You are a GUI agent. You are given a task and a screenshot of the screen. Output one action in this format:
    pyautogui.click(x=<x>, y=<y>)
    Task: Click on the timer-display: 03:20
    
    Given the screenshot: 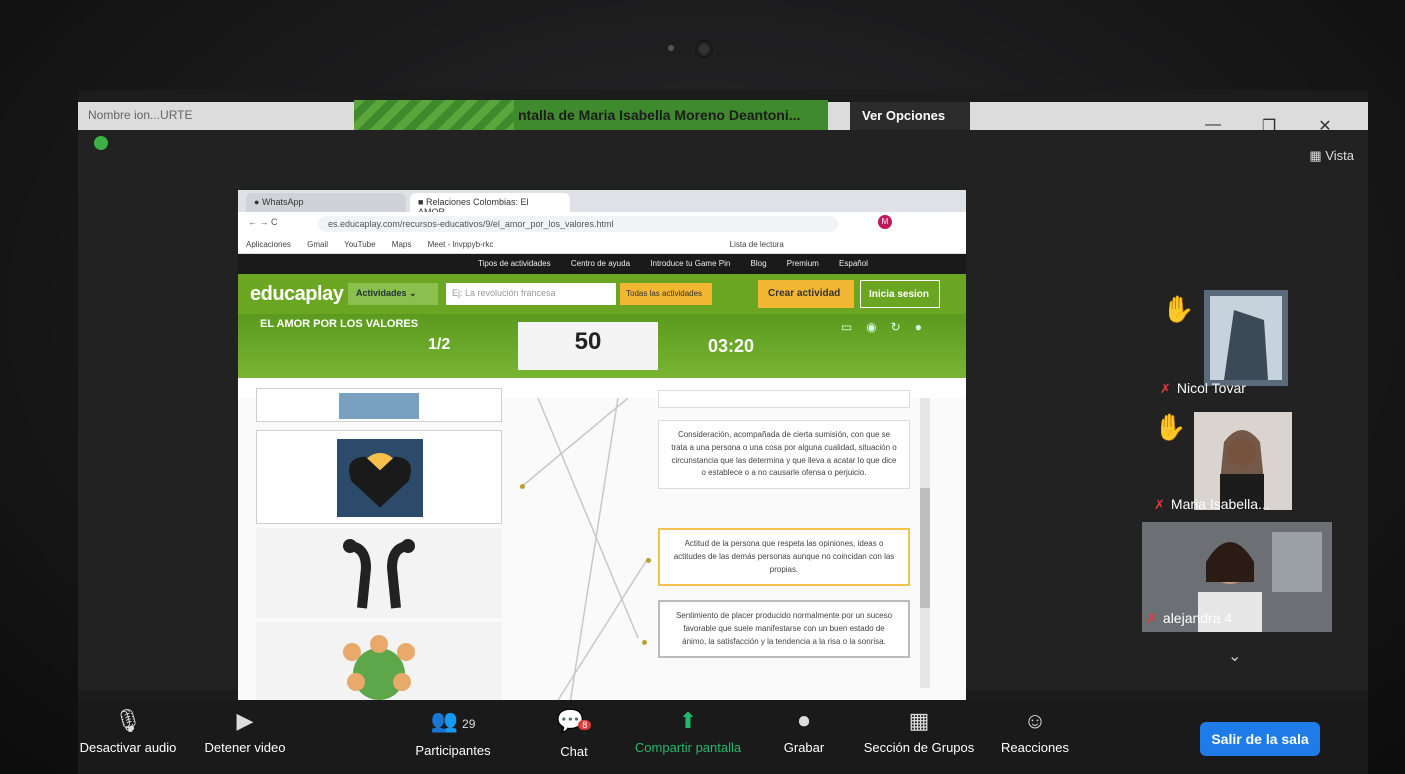 What is the action you would take?
    pyautogui.click(x=731, y=346)
    